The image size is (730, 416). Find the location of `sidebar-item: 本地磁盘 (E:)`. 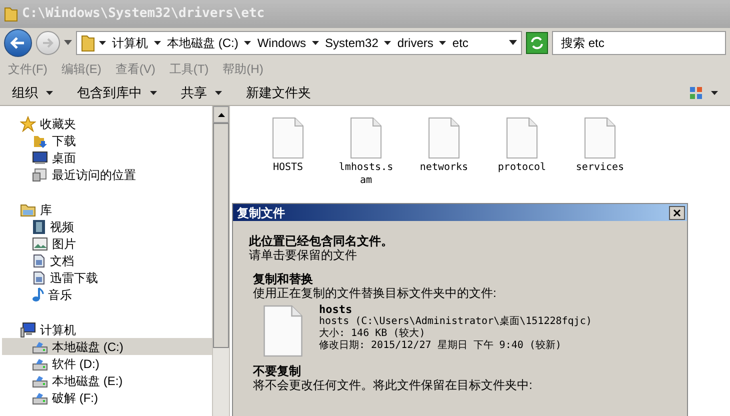

sidebar-item: 本地磁盘 (E:) is located at coordinates (107, 380).